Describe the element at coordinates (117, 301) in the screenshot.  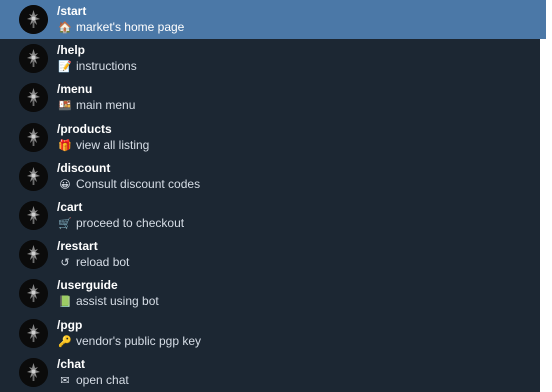
I see `command-description-text: assist using bot` at that location.